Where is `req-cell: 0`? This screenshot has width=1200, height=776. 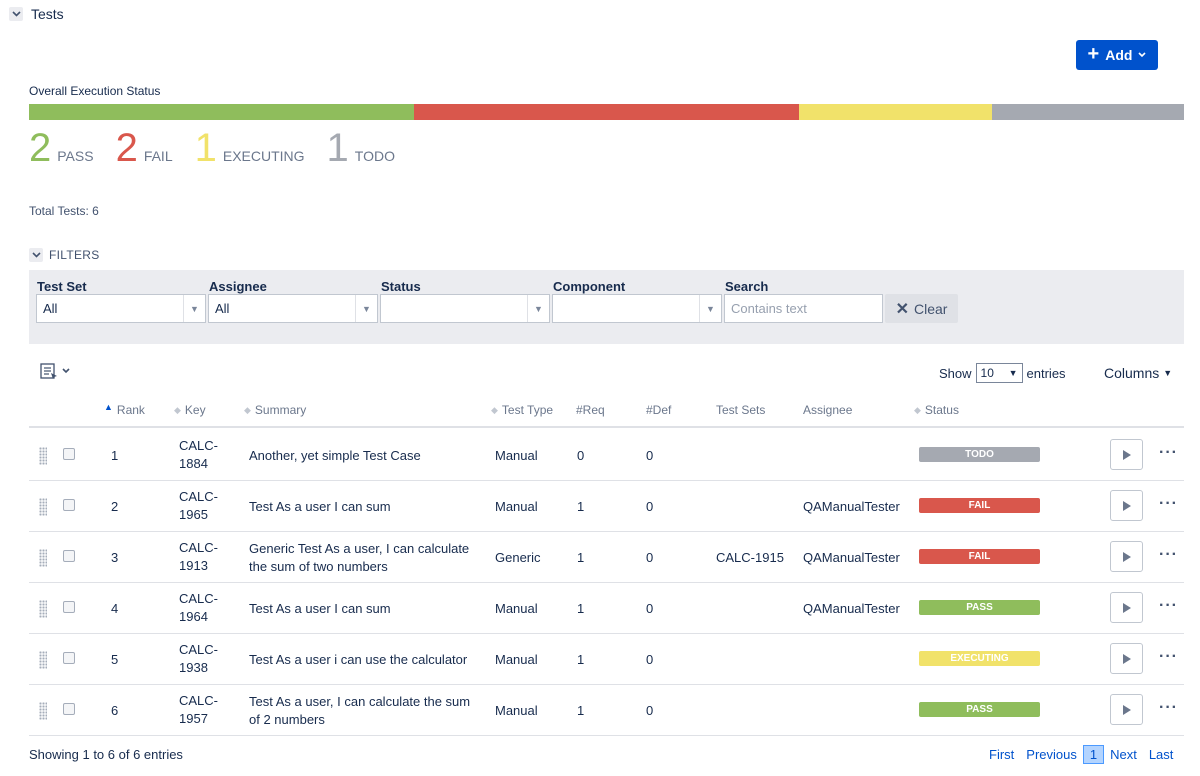
req-cell: 0 is located at coordinates (580, 456).